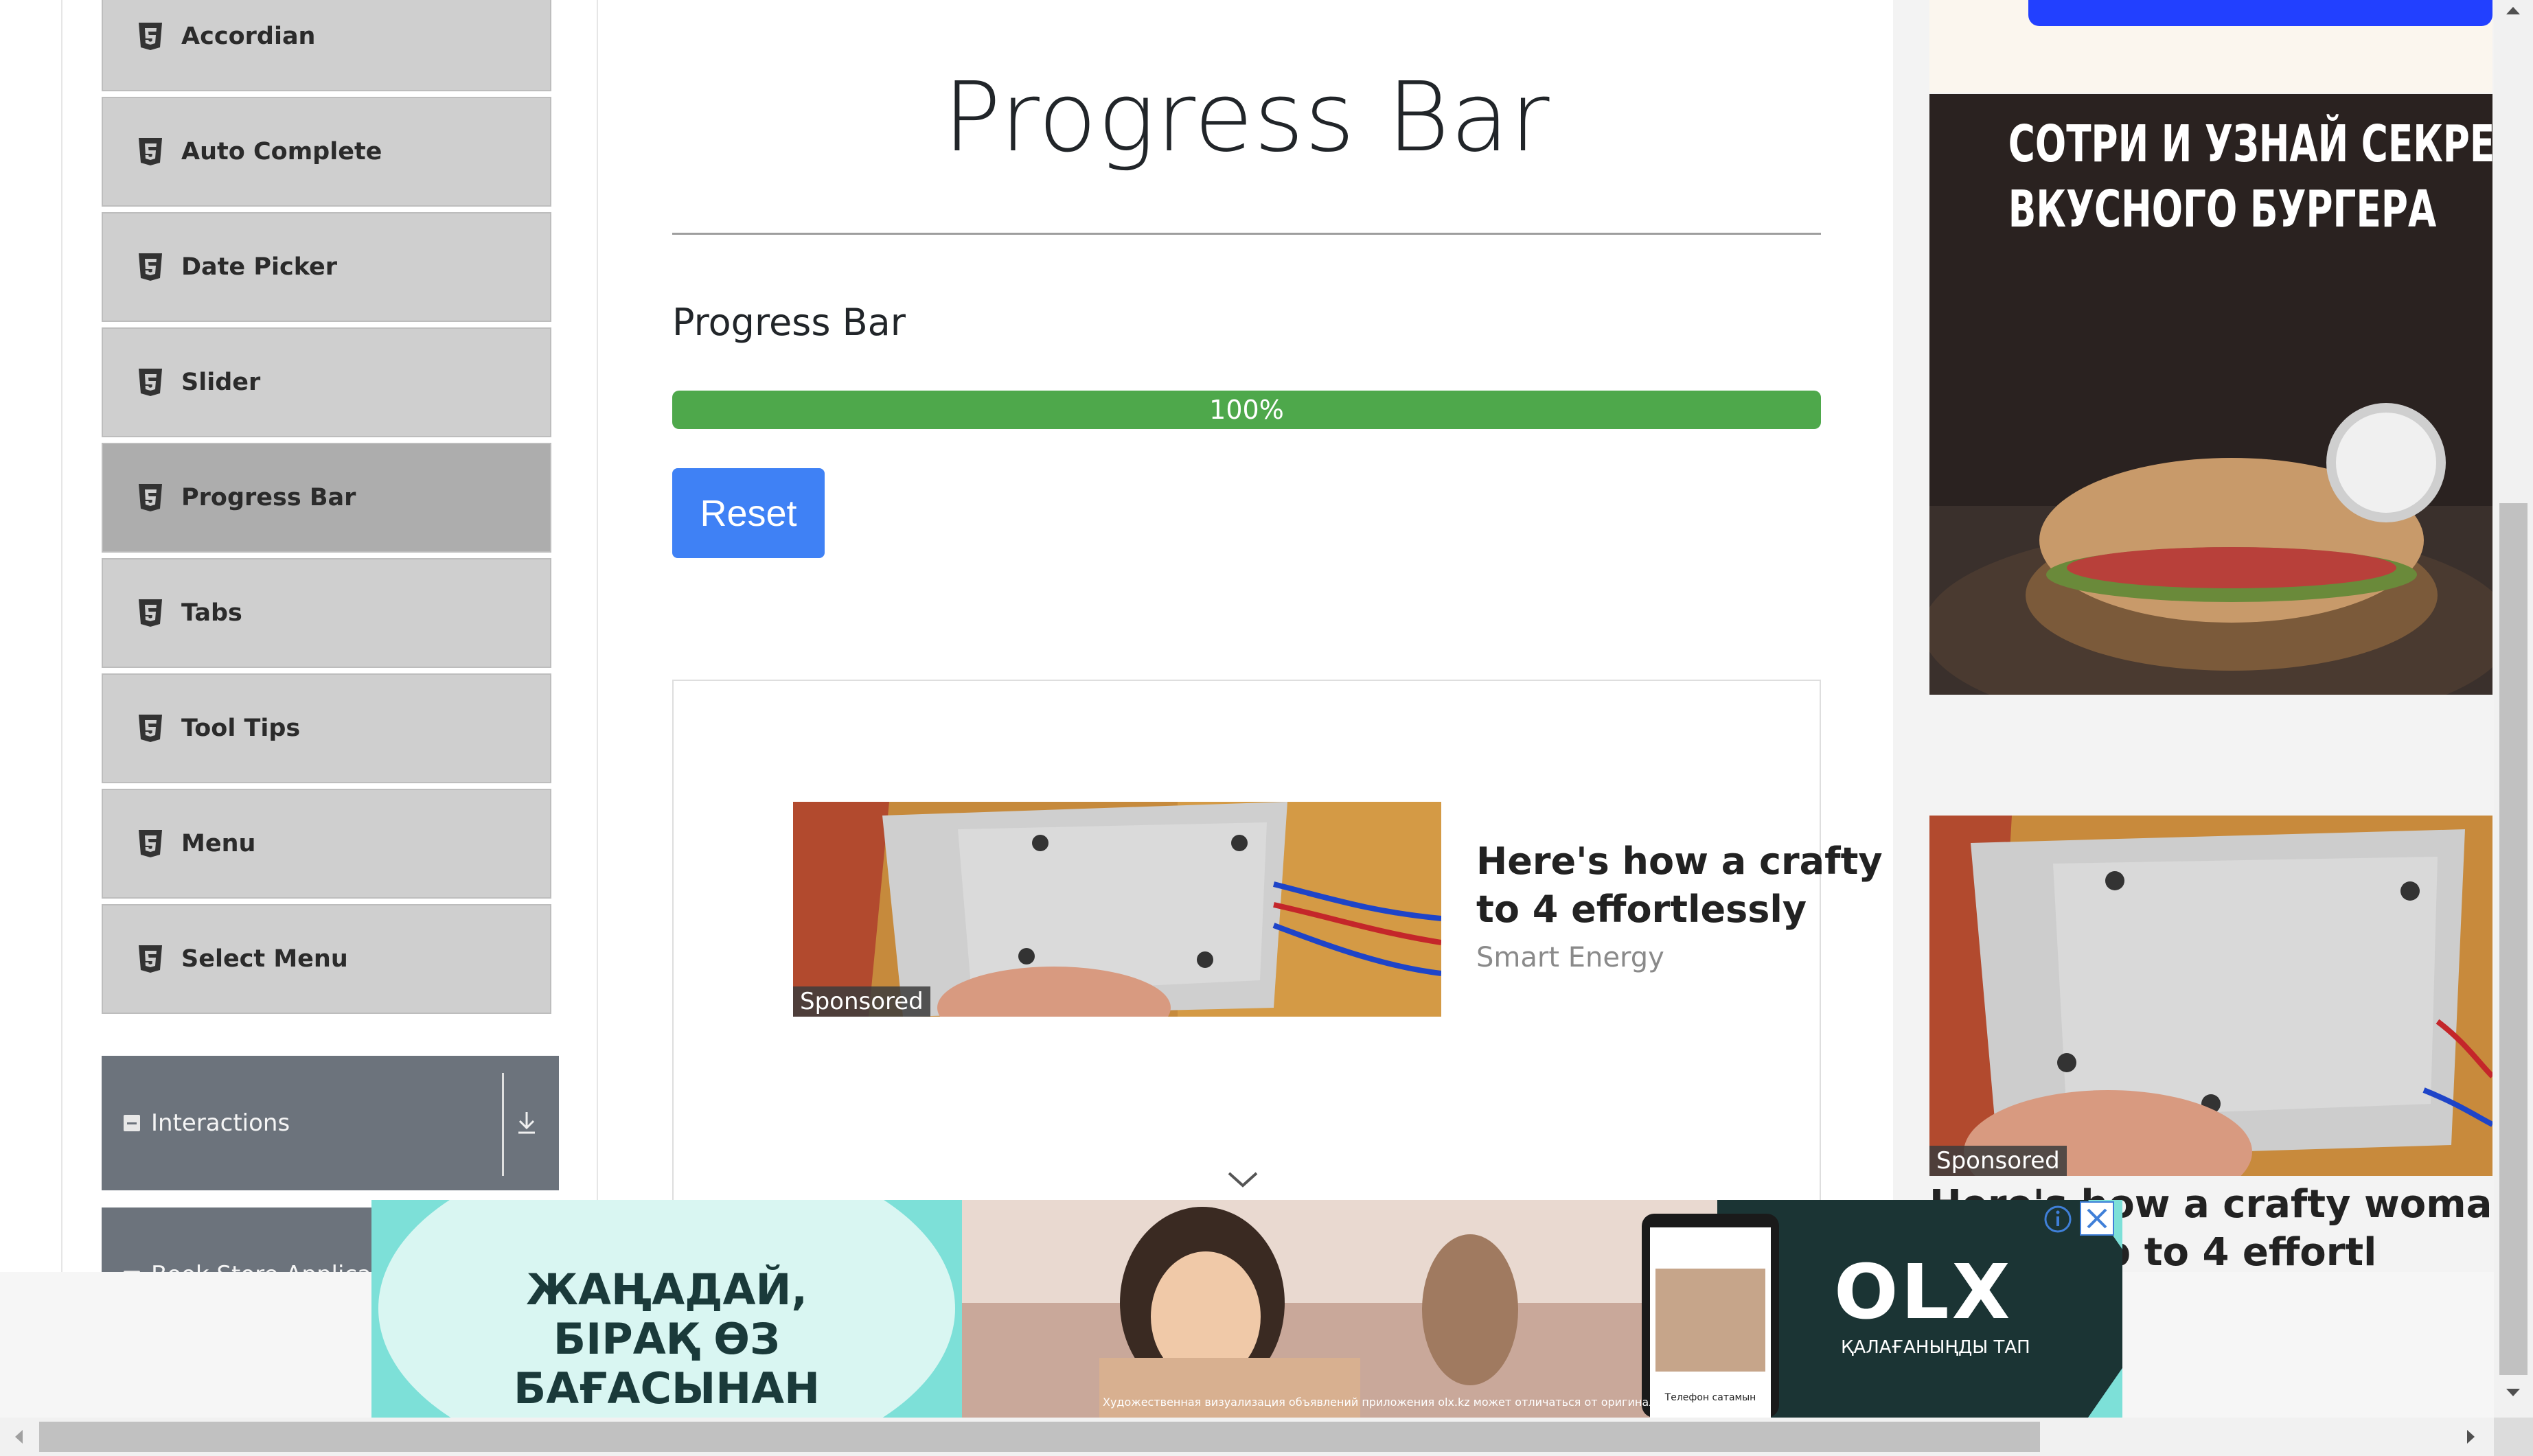 This screenshot has width=2533, height=1456. I want to click on ad-source: Smart Energy, so click(1570, 957).